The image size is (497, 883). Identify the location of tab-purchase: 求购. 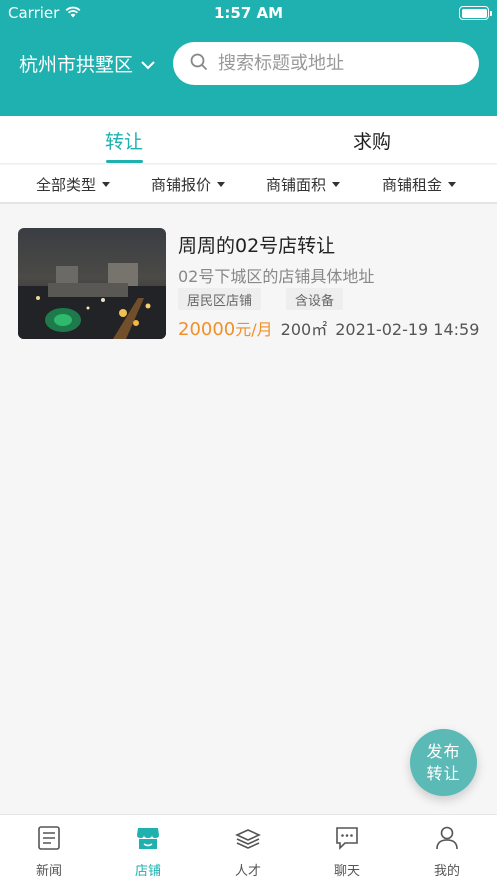
(372, 140).